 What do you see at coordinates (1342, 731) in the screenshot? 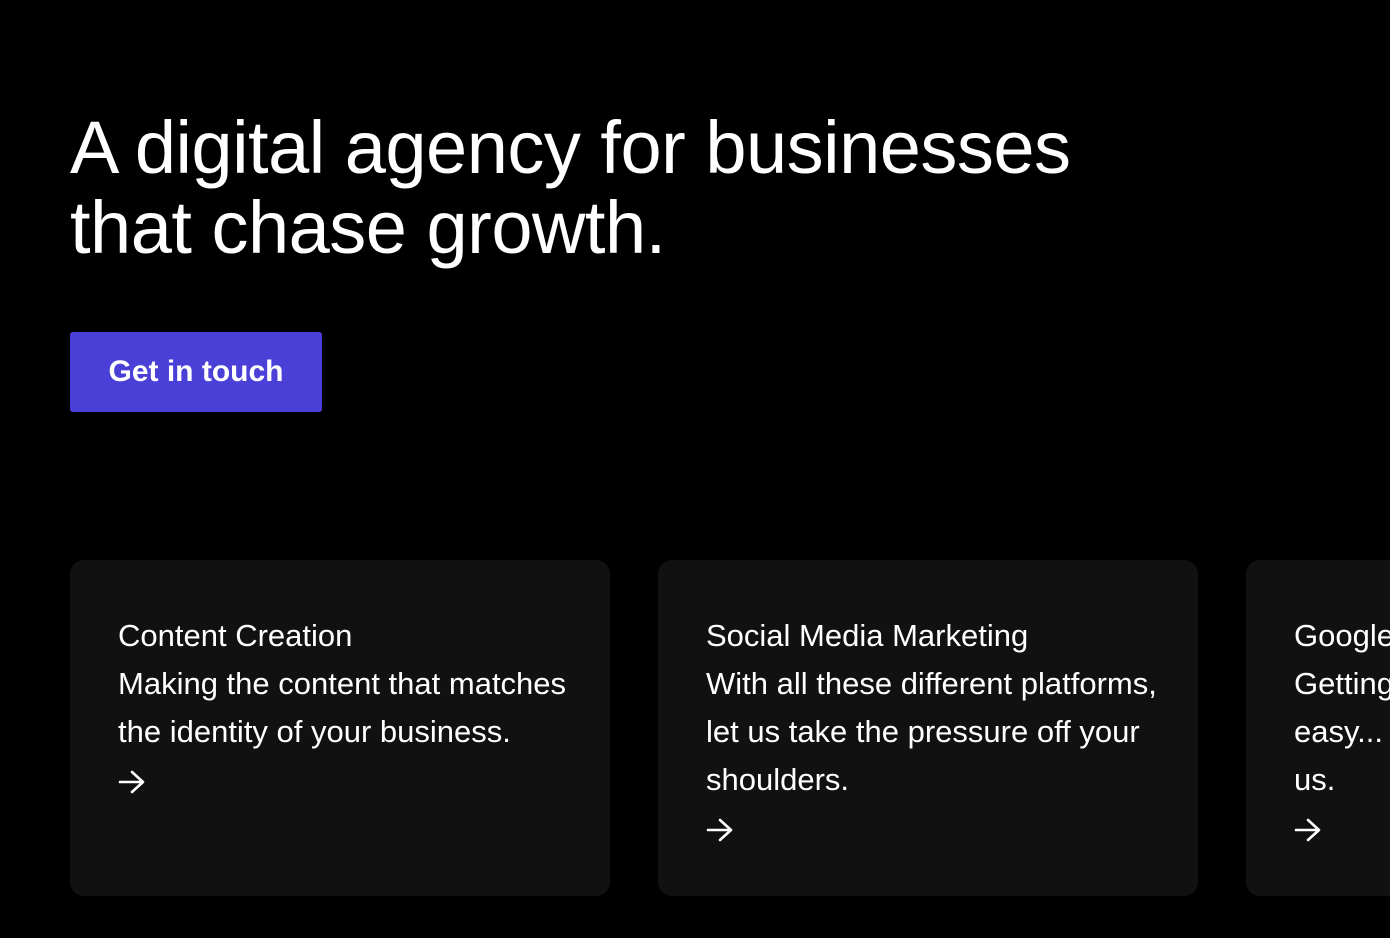
I see `service-card-description: Getting easy... us.` at bounding box center [1342, 731].